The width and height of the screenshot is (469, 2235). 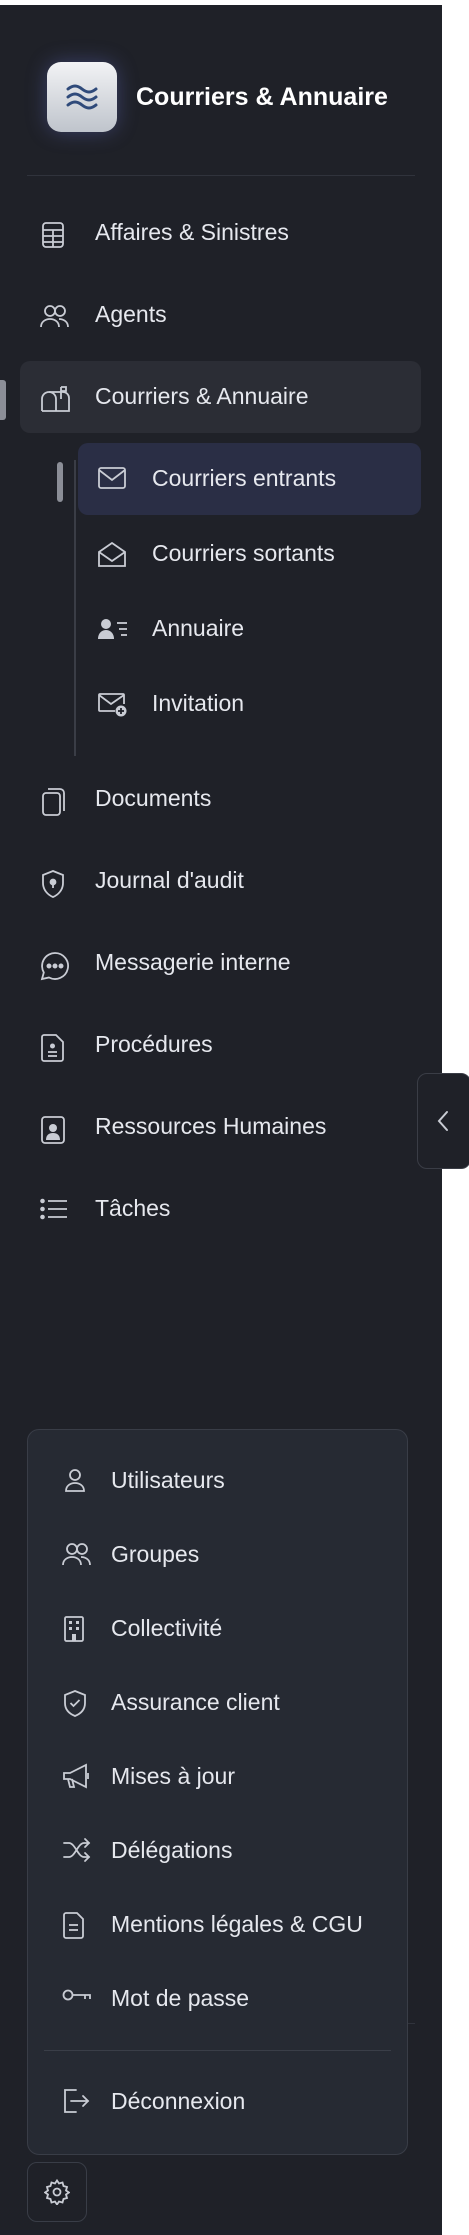 I want to click on menu-item-collectivite: Collectivité, so click(x=217, y=1628).